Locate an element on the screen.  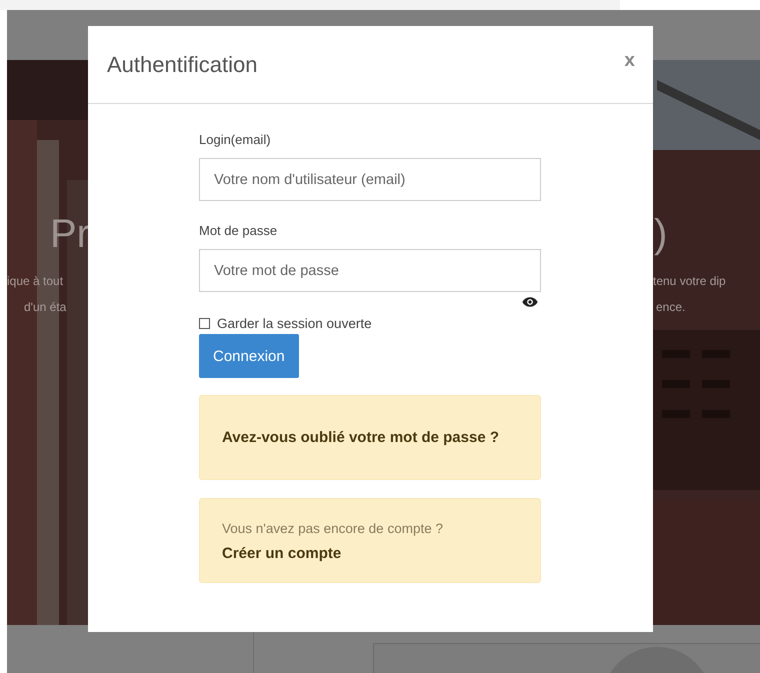
hero-text: ence. is located at coordinates (671, 307).